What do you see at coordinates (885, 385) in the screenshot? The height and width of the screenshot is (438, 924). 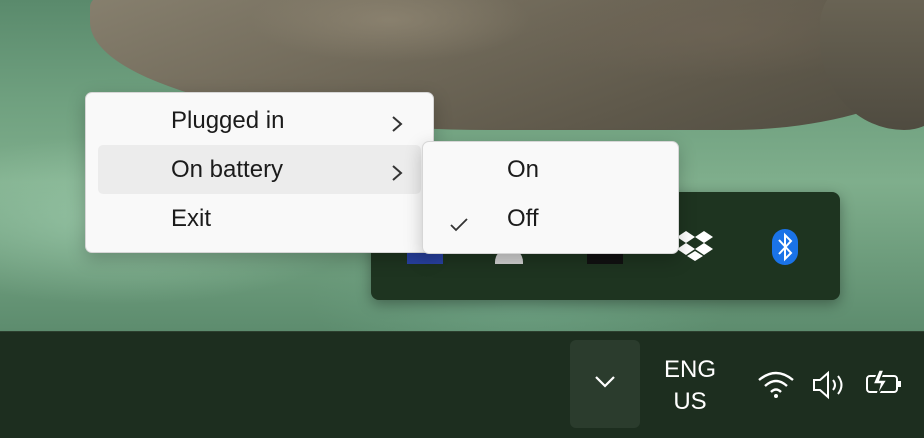 I see `battery-charging-icon` at bounding box center [885, 385].